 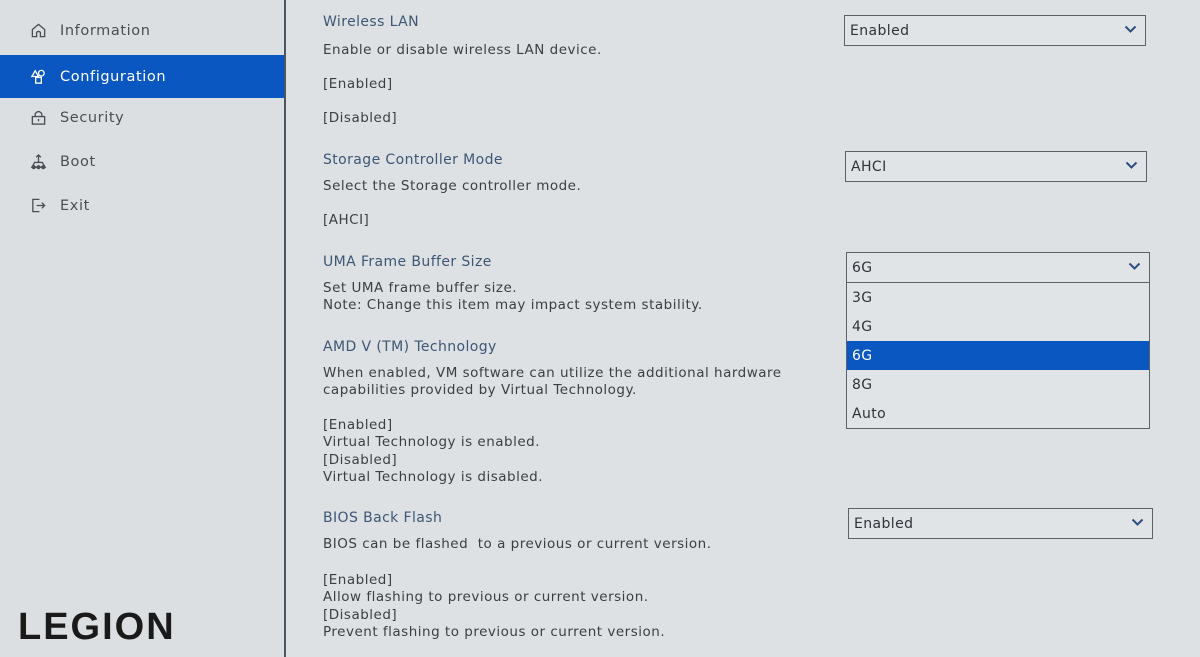 I want to click on wireless-lan-title: Wireless LAN, so click(x=371, y=22).